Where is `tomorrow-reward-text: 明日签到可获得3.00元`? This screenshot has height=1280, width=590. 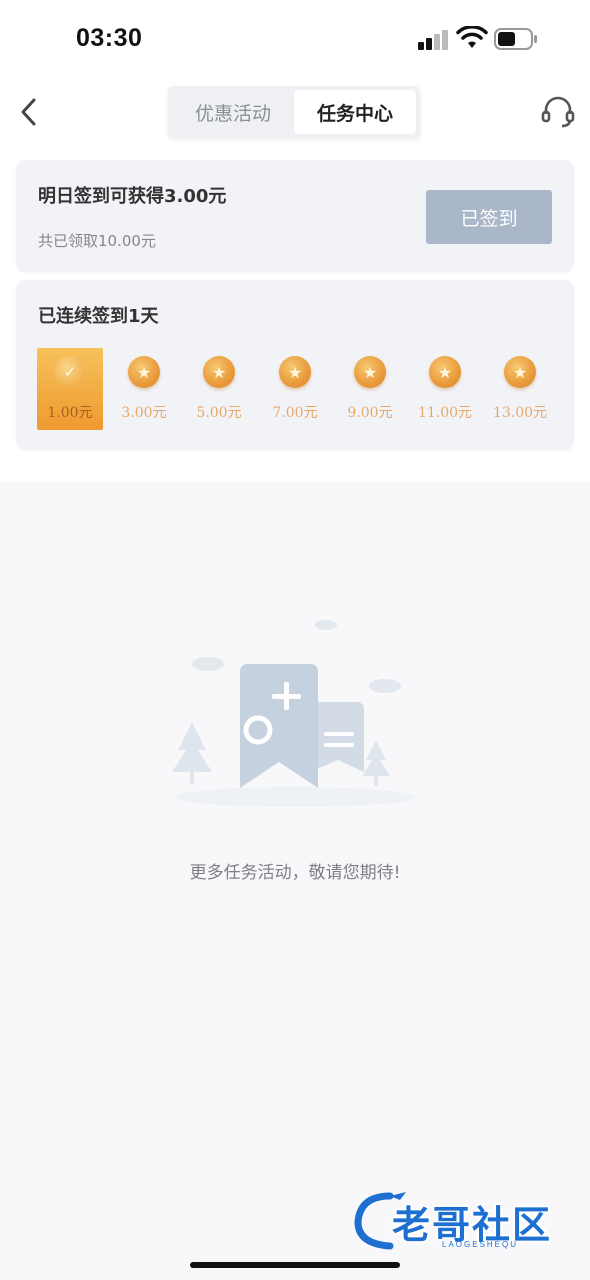 tomorrow-reward-text: 明日签到可获得3.00元 is located at coordinates (132, 196).